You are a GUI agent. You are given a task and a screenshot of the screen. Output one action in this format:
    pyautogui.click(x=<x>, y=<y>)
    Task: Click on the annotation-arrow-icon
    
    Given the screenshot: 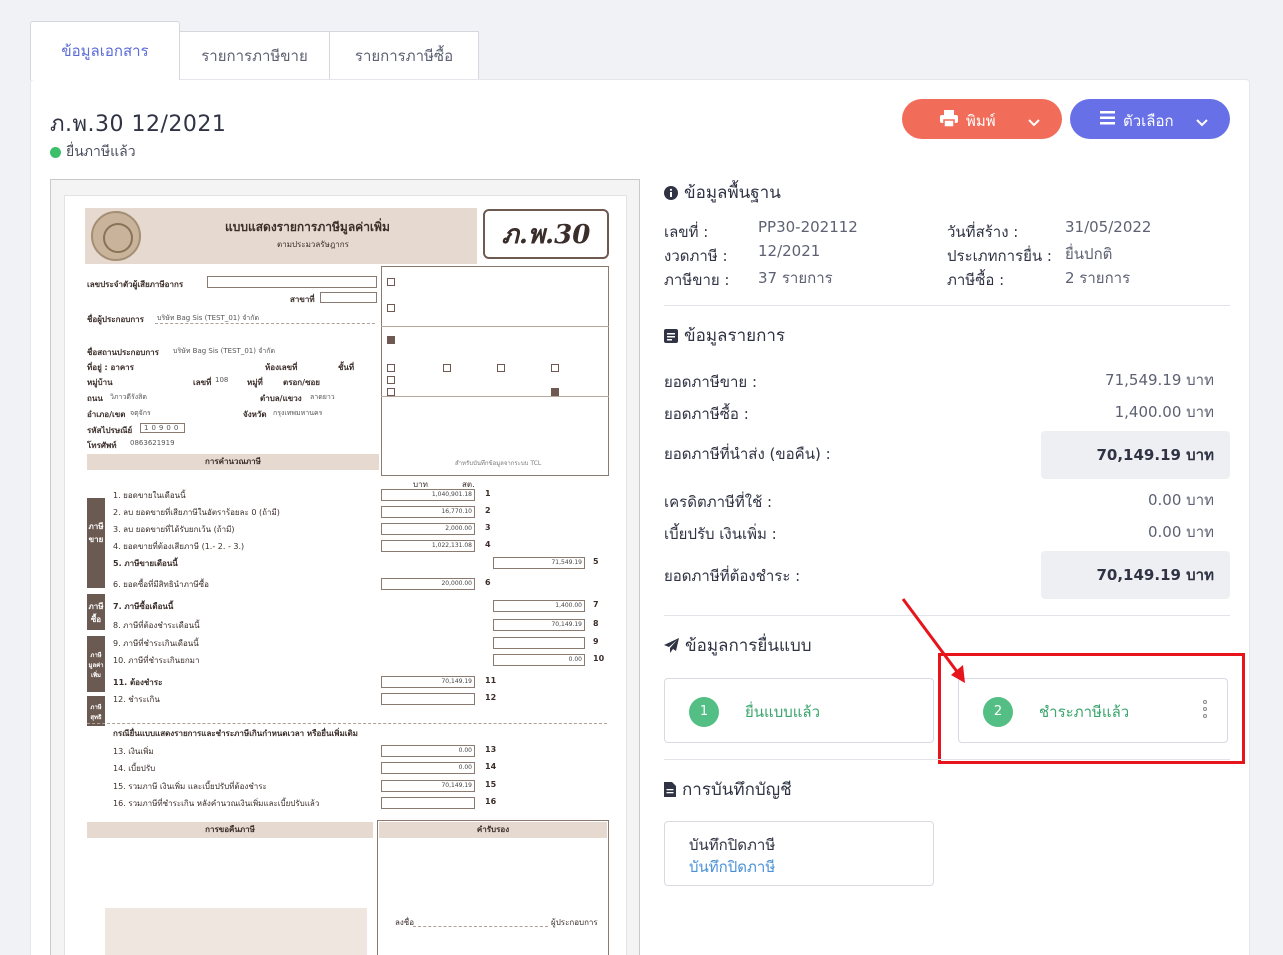 What is the action you would take?
    pyautogui.click(x=933, y=640)
    